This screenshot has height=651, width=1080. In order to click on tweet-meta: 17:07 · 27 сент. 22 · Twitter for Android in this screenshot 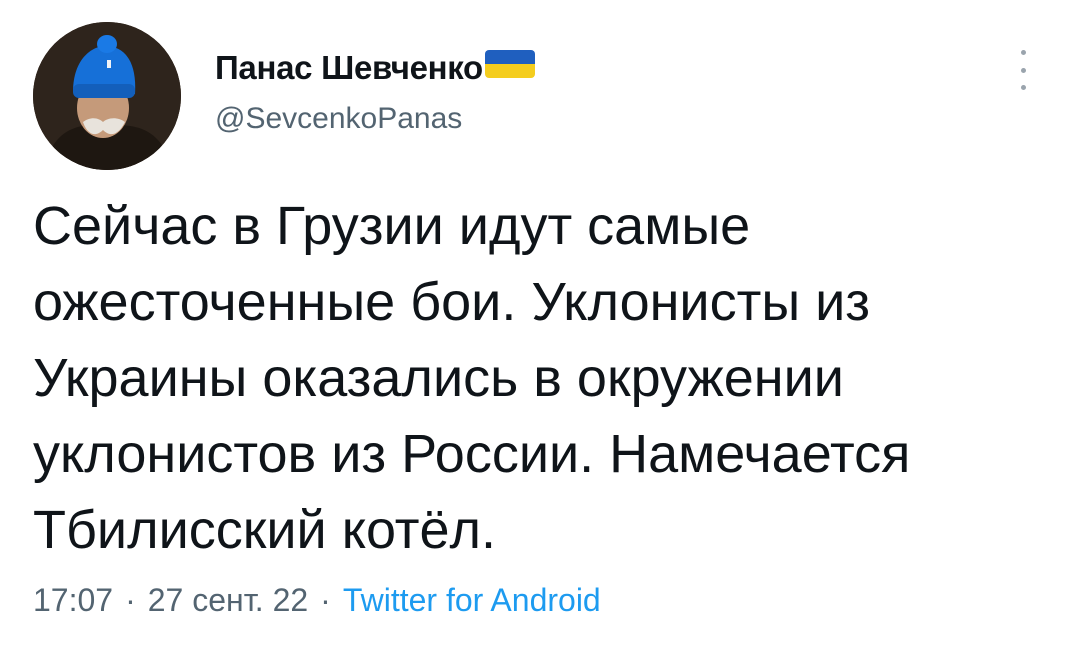, I will do `click(317, 600)`.